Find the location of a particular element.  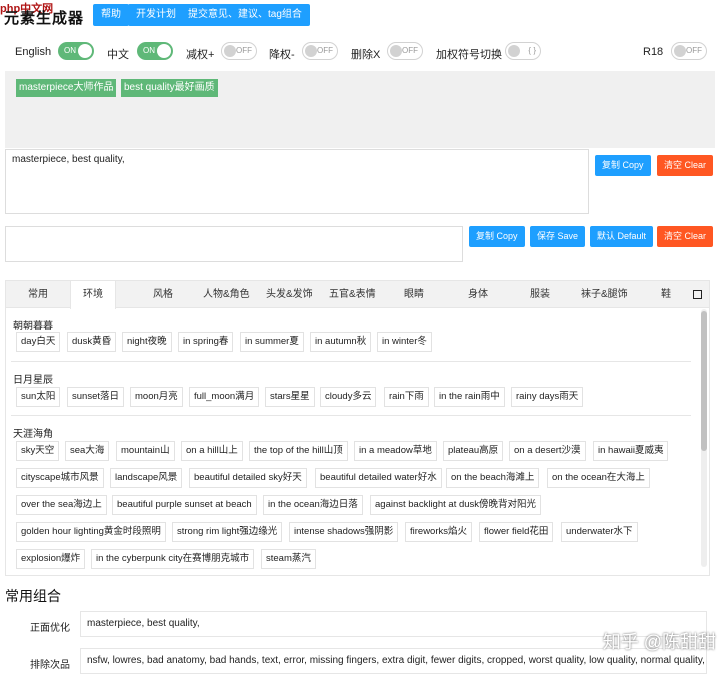

tab-character: 人物&角色 is located at coordinates (226, 294).